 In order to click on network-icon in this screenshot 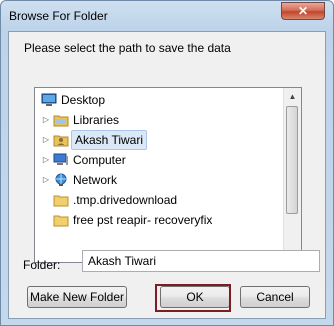, I will do `click(61, 180)`.